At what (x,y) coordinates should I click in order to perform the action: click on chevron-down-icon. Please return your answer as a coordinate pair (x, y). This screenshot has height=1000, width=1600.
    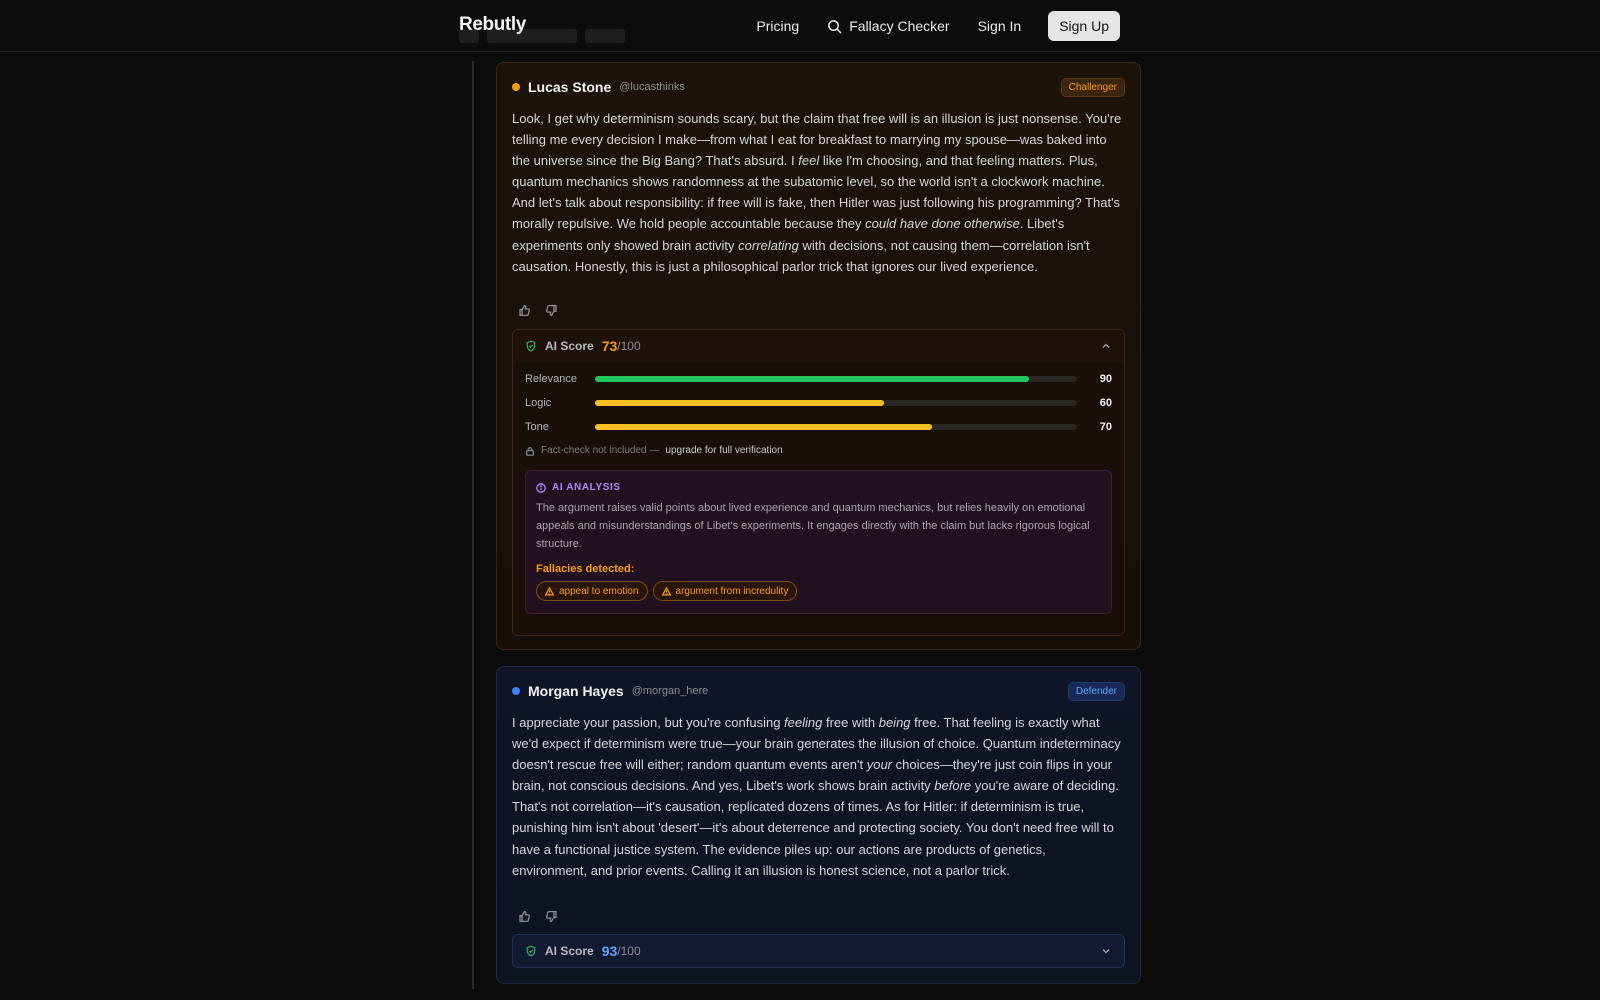
    Looking at the image, I should click on (1106, 951).